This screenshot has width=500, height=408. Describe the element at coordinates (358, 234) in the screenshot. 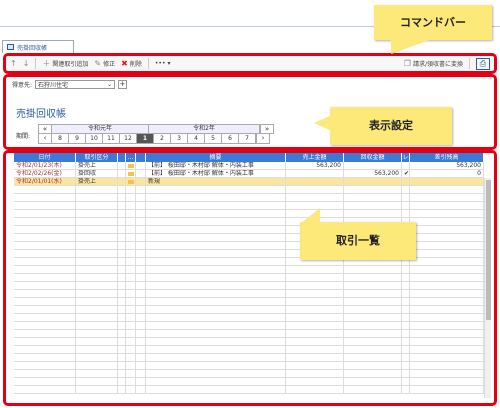

I see `callout-transaction-list: 取引一覧` at that location.